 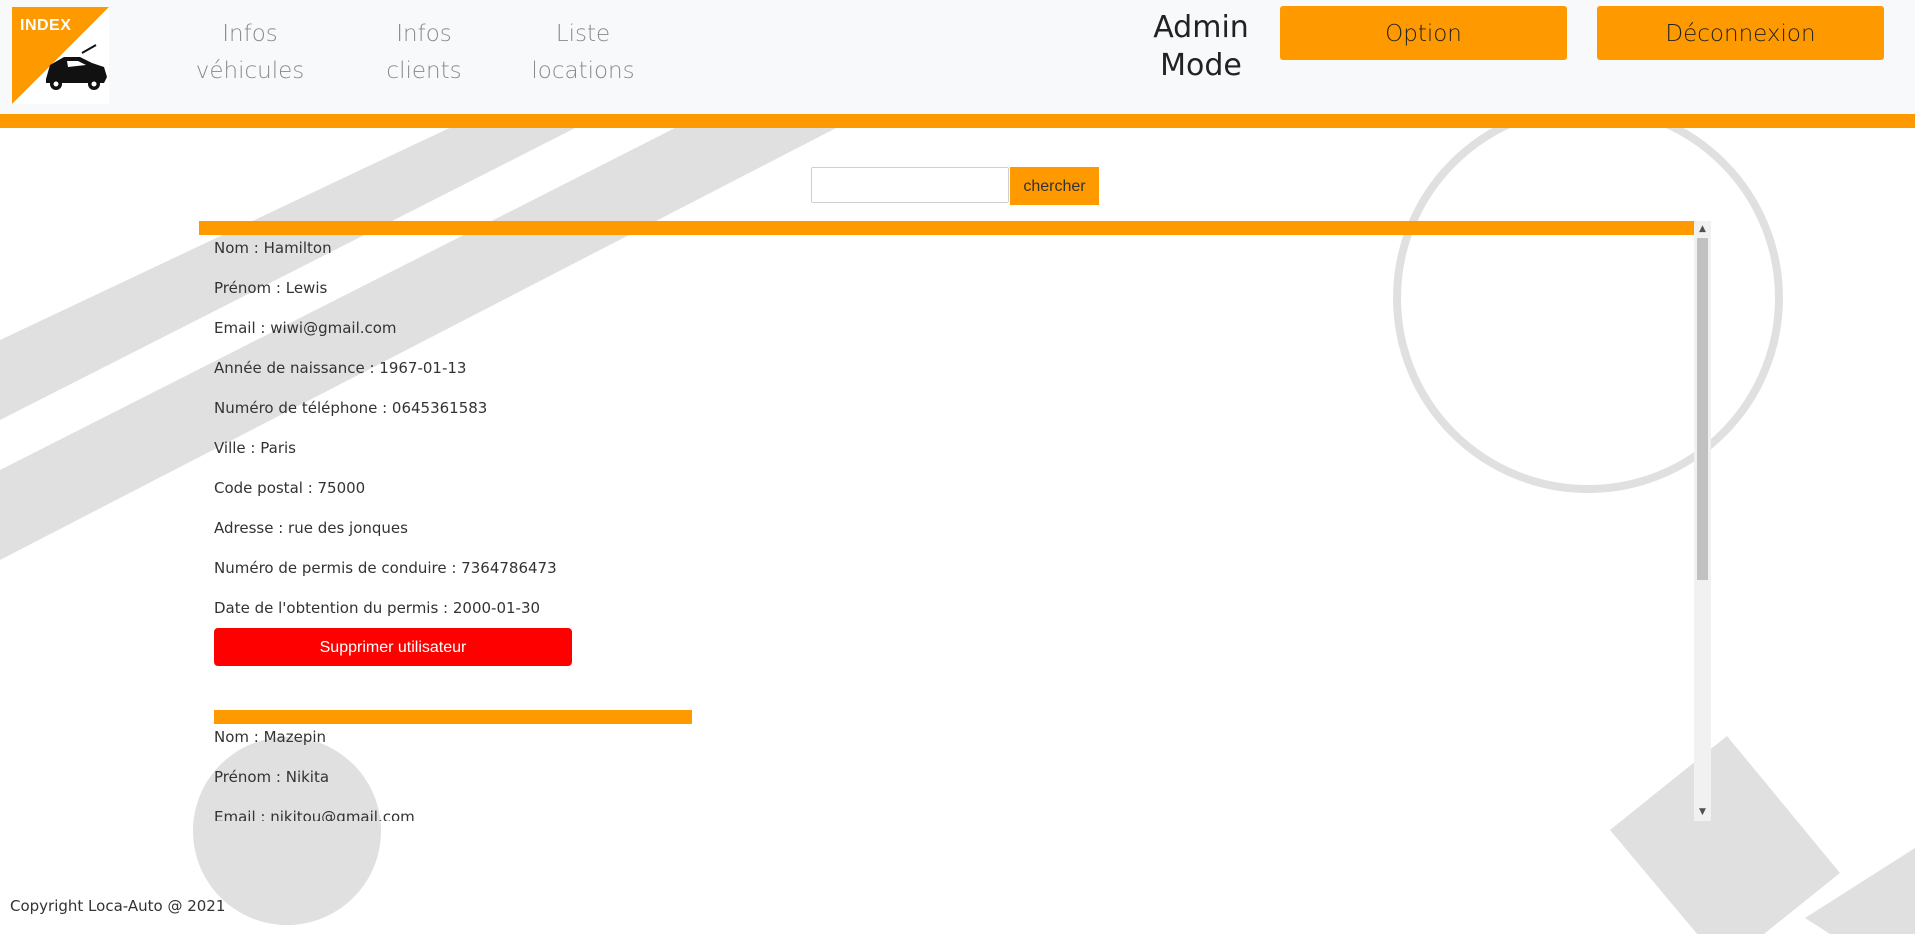 I want to click on delete-user-button: Supprimer utilisateur, so click(x=393, y=647).